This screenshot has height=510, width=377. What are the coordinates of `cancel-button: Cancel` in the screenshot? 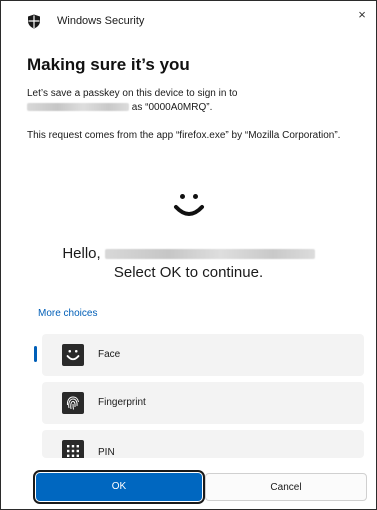 It's located at (286, 487).